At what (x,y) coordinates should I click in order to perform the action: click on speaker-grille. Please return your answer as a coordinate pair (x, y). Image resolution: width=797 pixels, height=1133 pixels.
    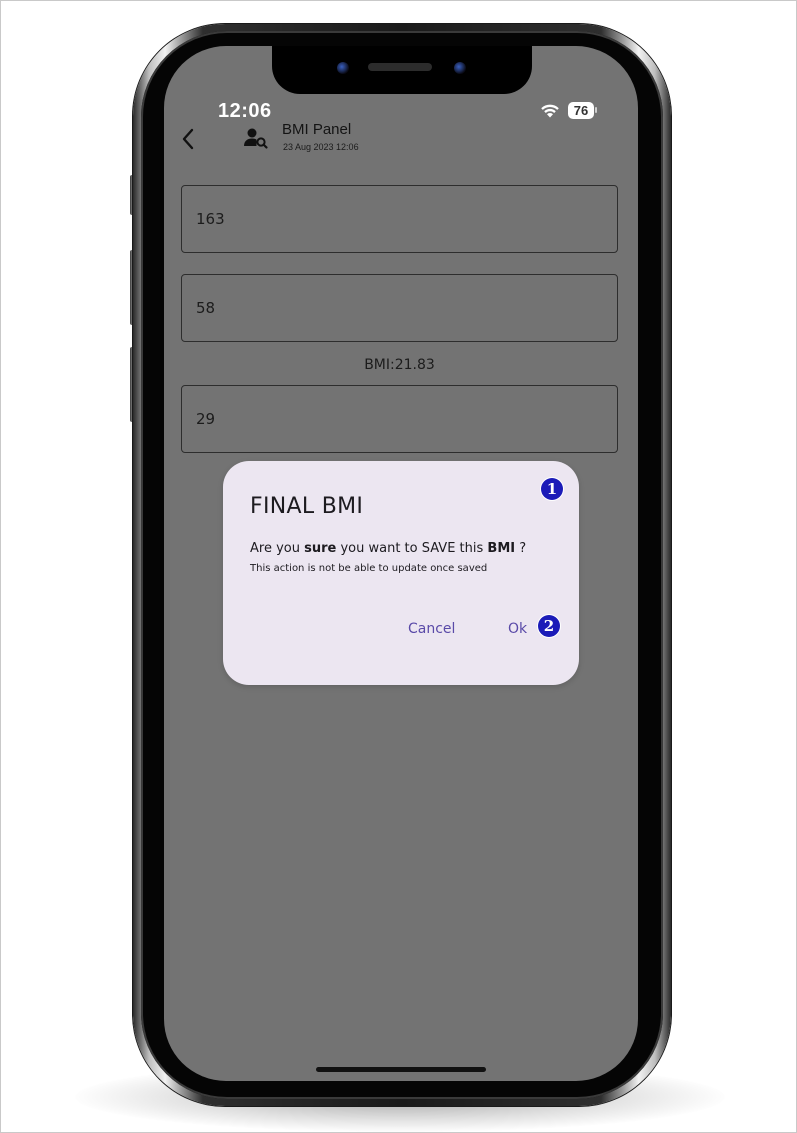
    Looking at the image, I should click on (400, 67).